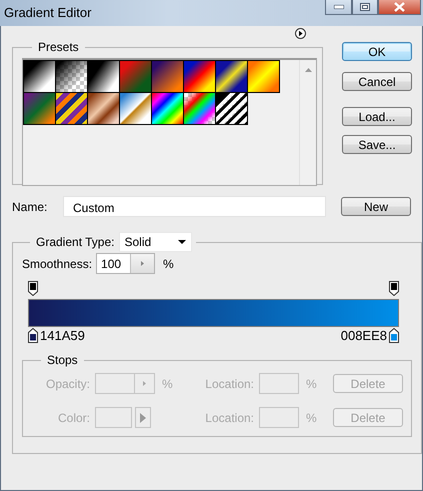 The height and width of the screenshot is (491, 423). I want to click on minimize-button, so click(338, 7).